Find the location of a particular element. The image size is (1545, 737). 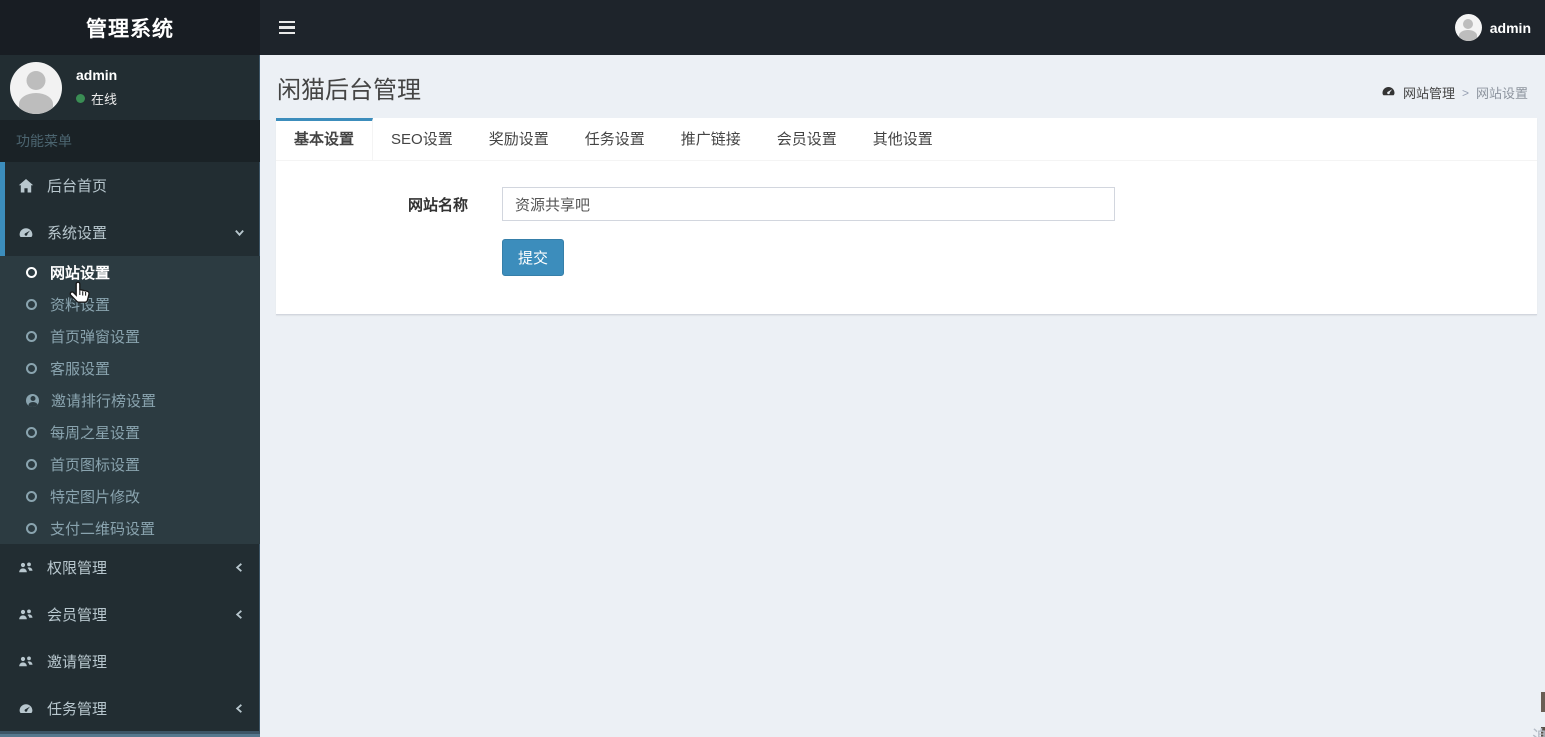

site-name-input is located at coordinates (808, 204).